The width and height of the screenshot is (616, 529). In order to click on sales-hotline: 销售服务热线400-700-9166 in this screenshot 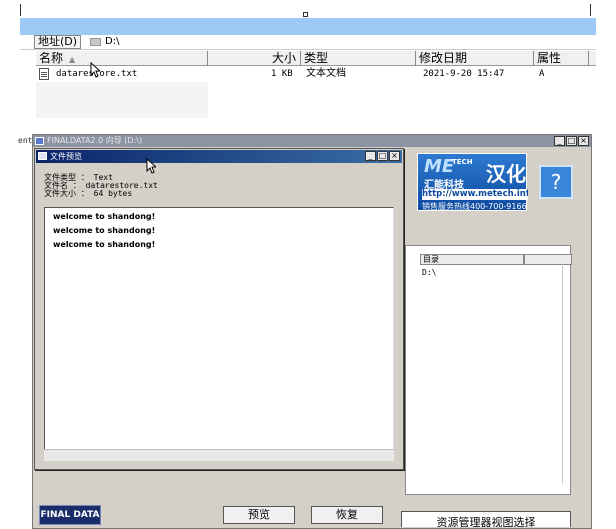, I will do `click(474, 206)`.